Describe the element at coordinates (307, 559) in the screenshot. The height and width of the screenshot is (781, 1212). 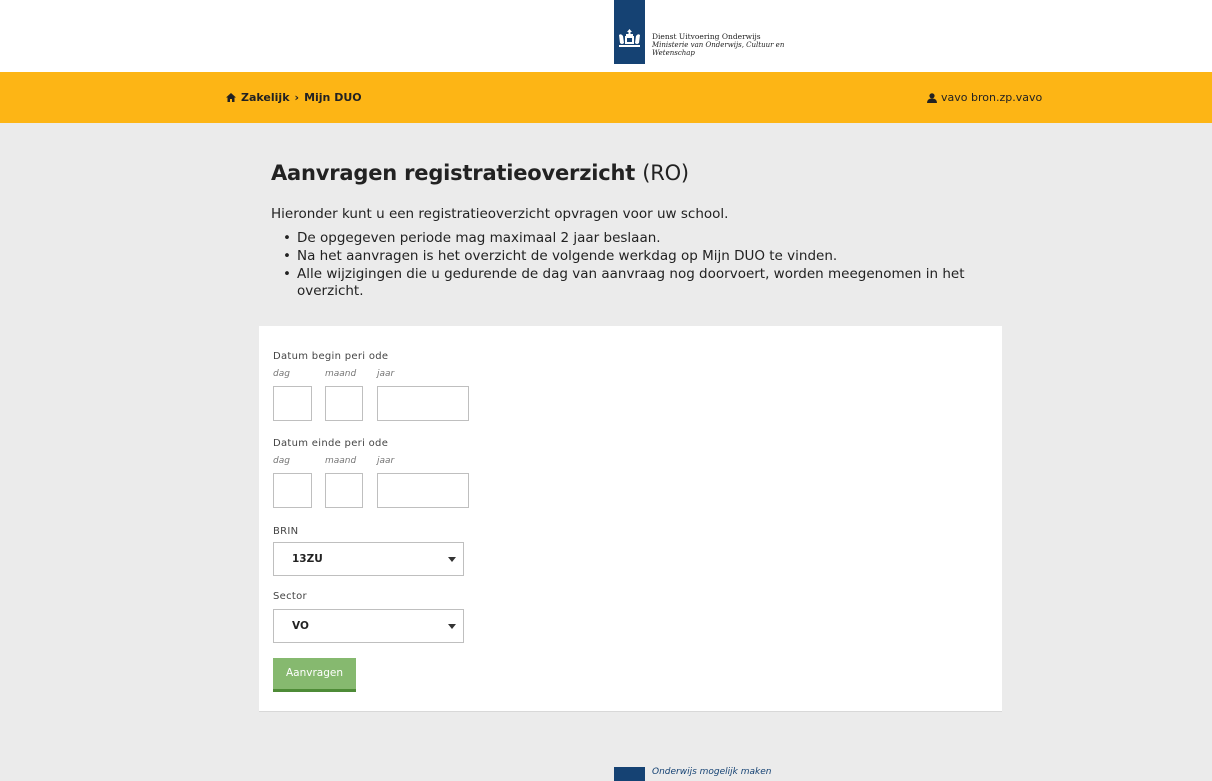
I see `brin-value: 13ZU` at that location.